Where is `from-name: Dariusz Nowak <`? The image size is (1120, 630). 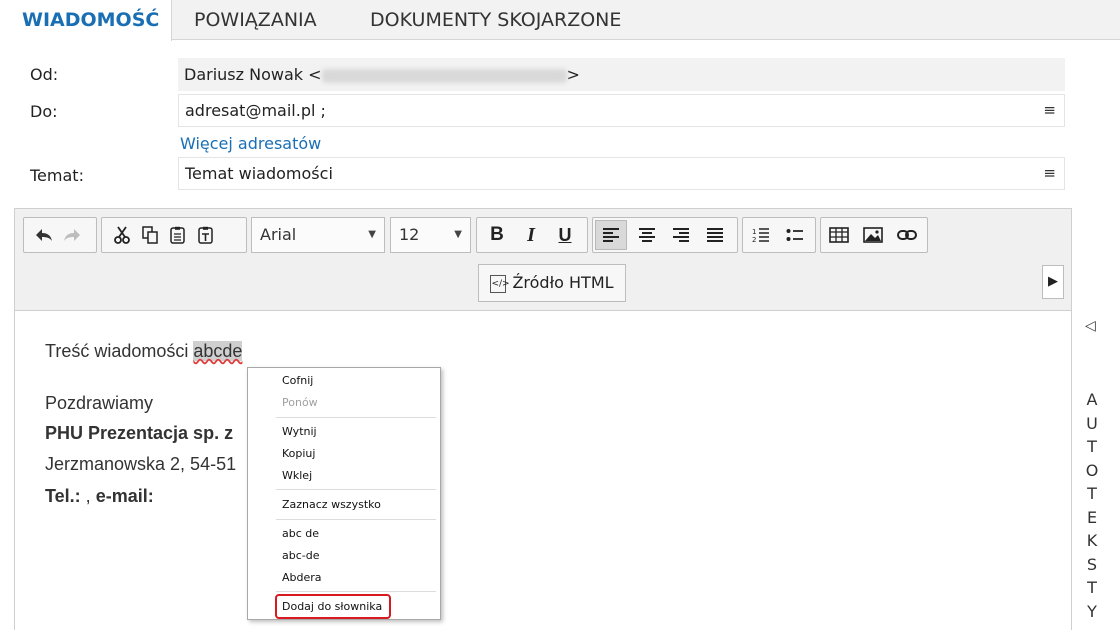 from-name: Dariusz Nowak < is located at coordinates (253, 74).